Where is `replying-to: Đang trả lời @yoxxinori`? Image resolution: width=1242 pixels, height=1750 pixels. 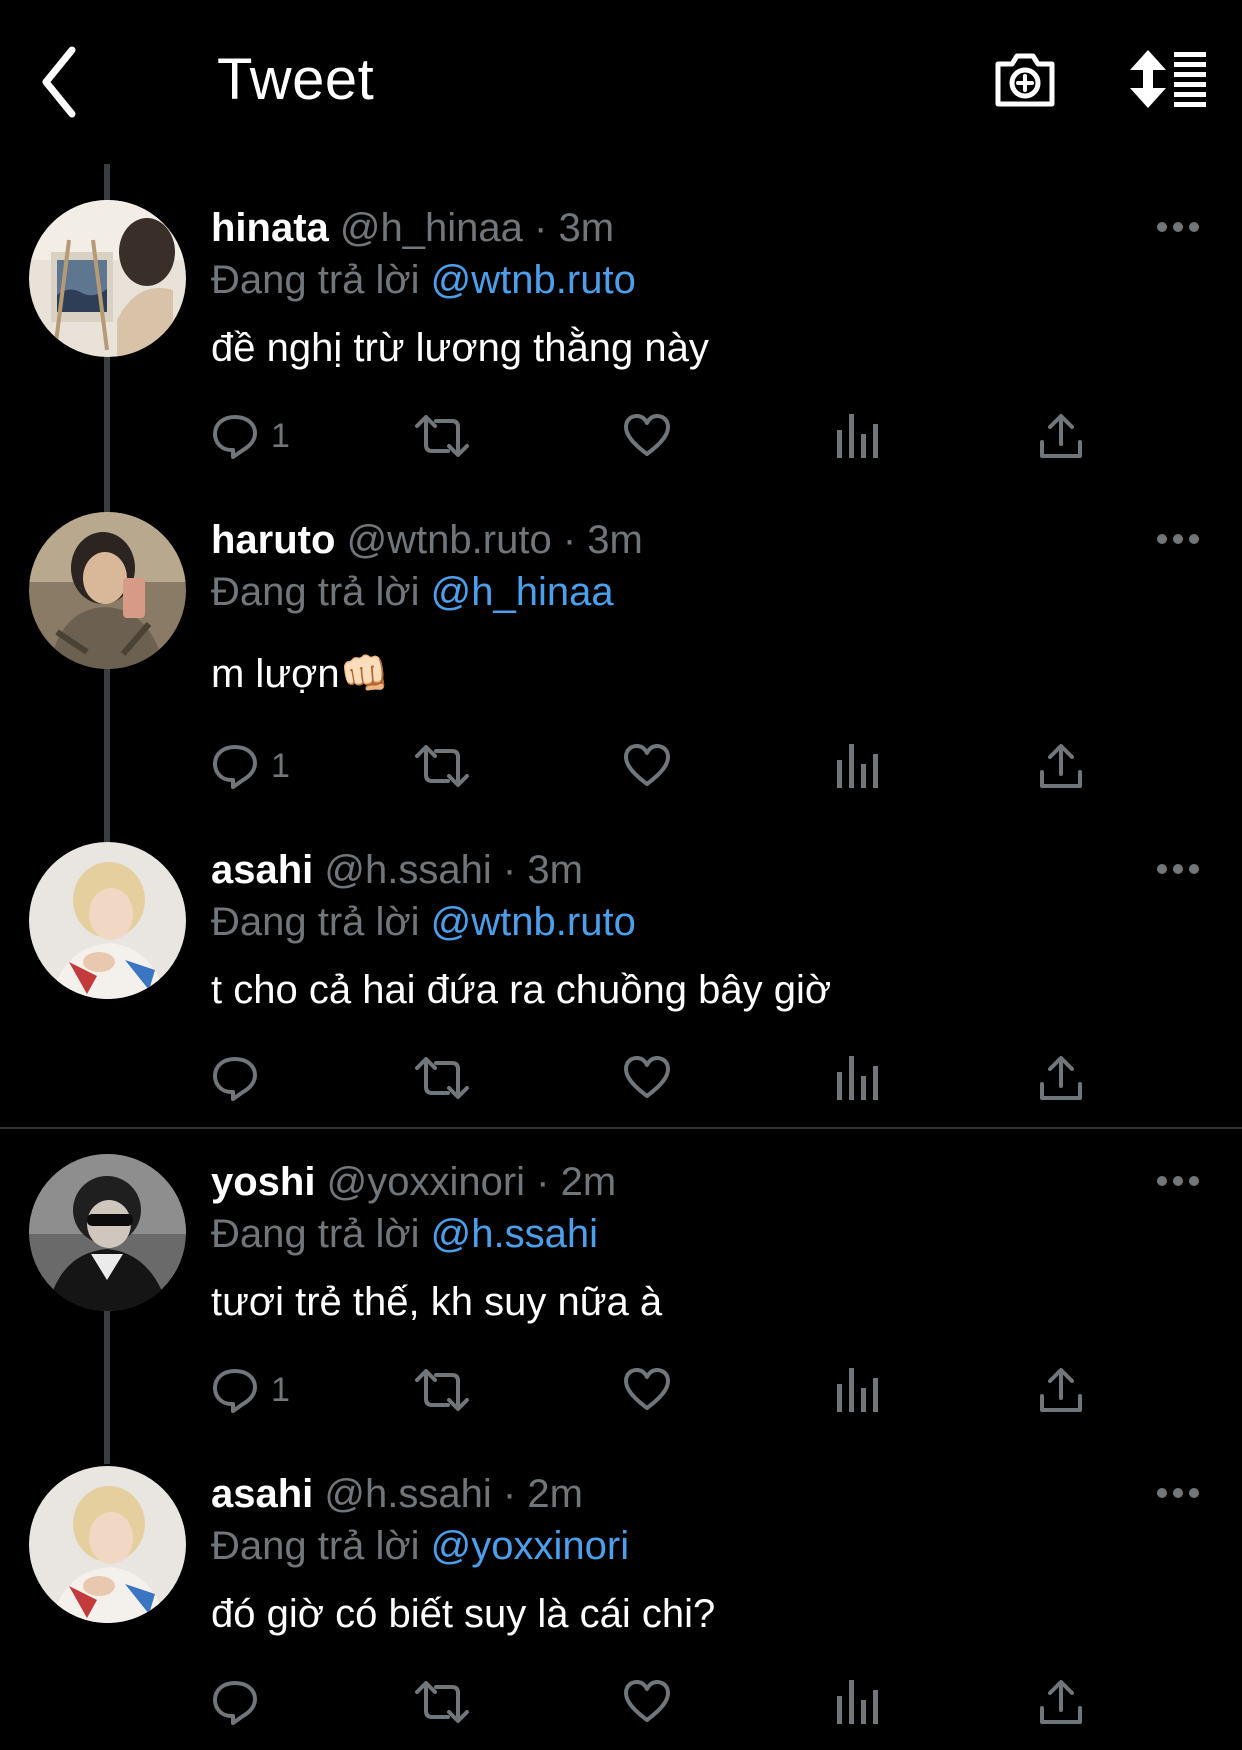 replying-to: Đang trả lời @yoxxinori is located at coordinates (420, 1546).